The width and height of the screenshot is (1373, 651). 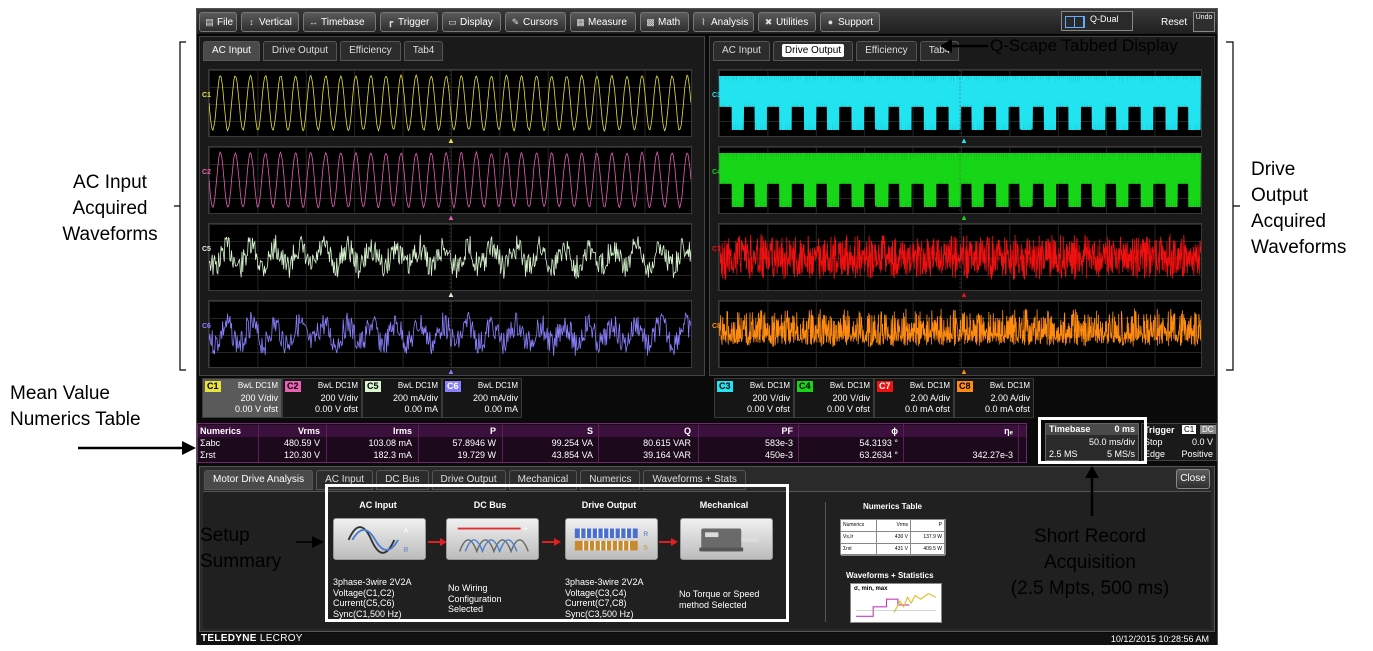 What do you see at coordinates (896, 603) in the screenshot?
I see `waveforms-stats-preview: σ, min, max` at bounding box center [896, 603].